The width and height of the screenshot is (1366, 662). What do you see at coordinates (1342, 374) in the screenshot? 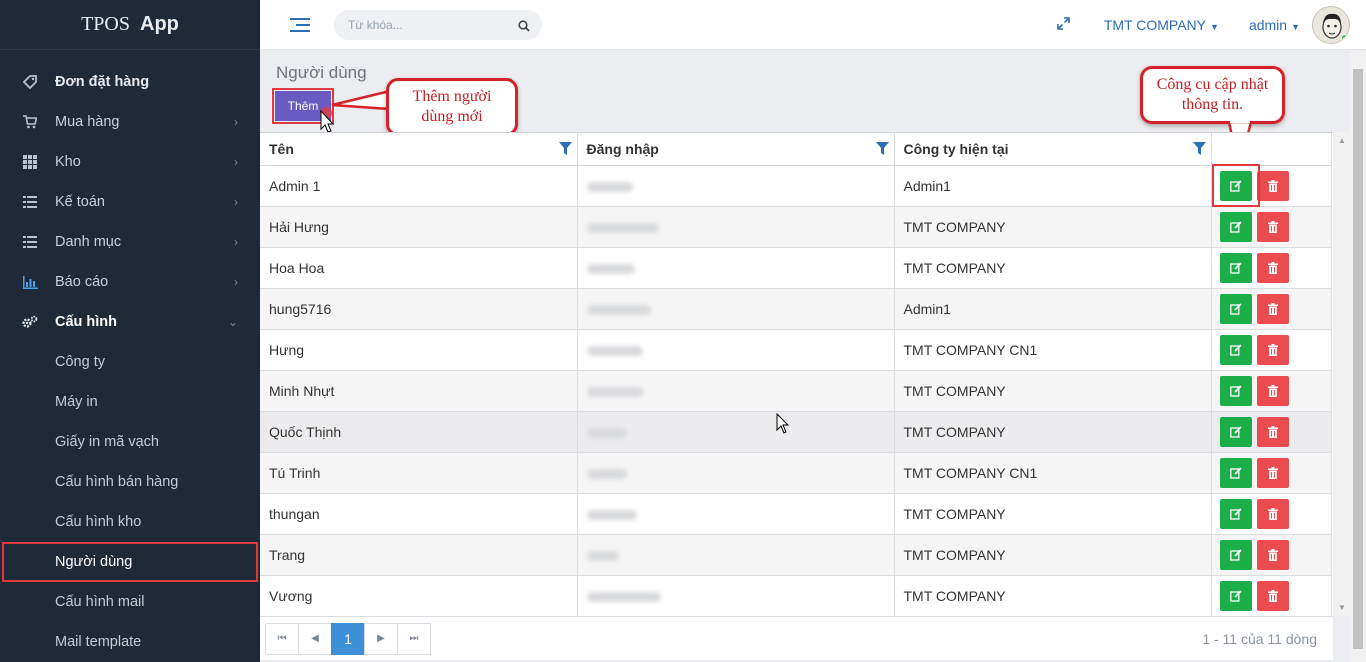
I see `grid-scrollbar: ▲ ▼` at bounding box center [1342, 374].